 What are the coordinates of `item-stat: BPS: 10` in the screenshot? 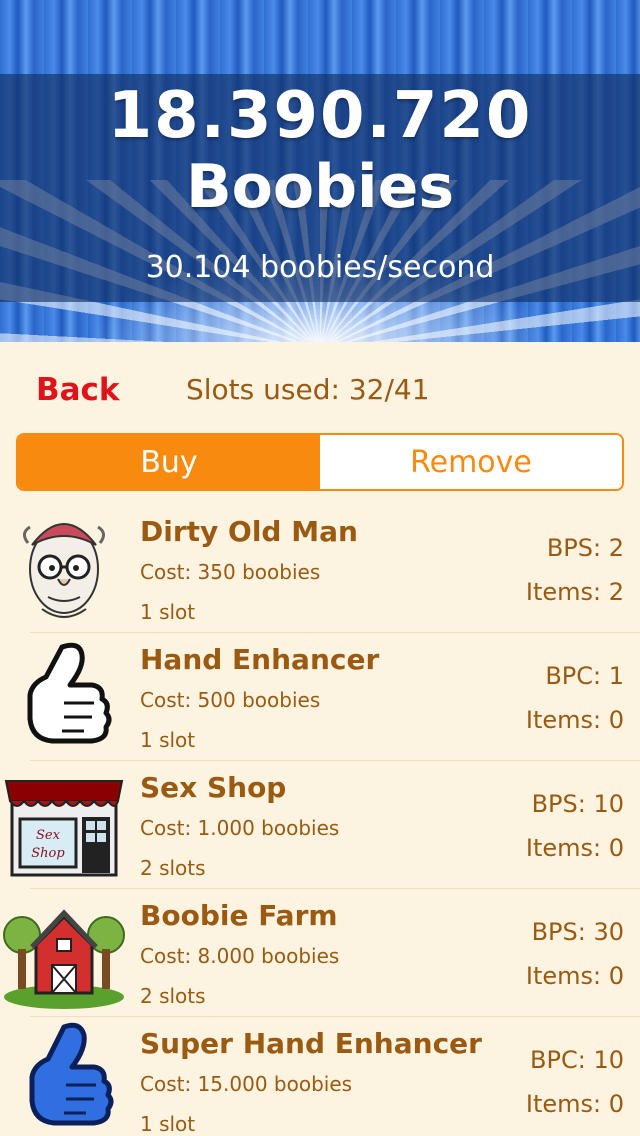 It's located at (577, 804).